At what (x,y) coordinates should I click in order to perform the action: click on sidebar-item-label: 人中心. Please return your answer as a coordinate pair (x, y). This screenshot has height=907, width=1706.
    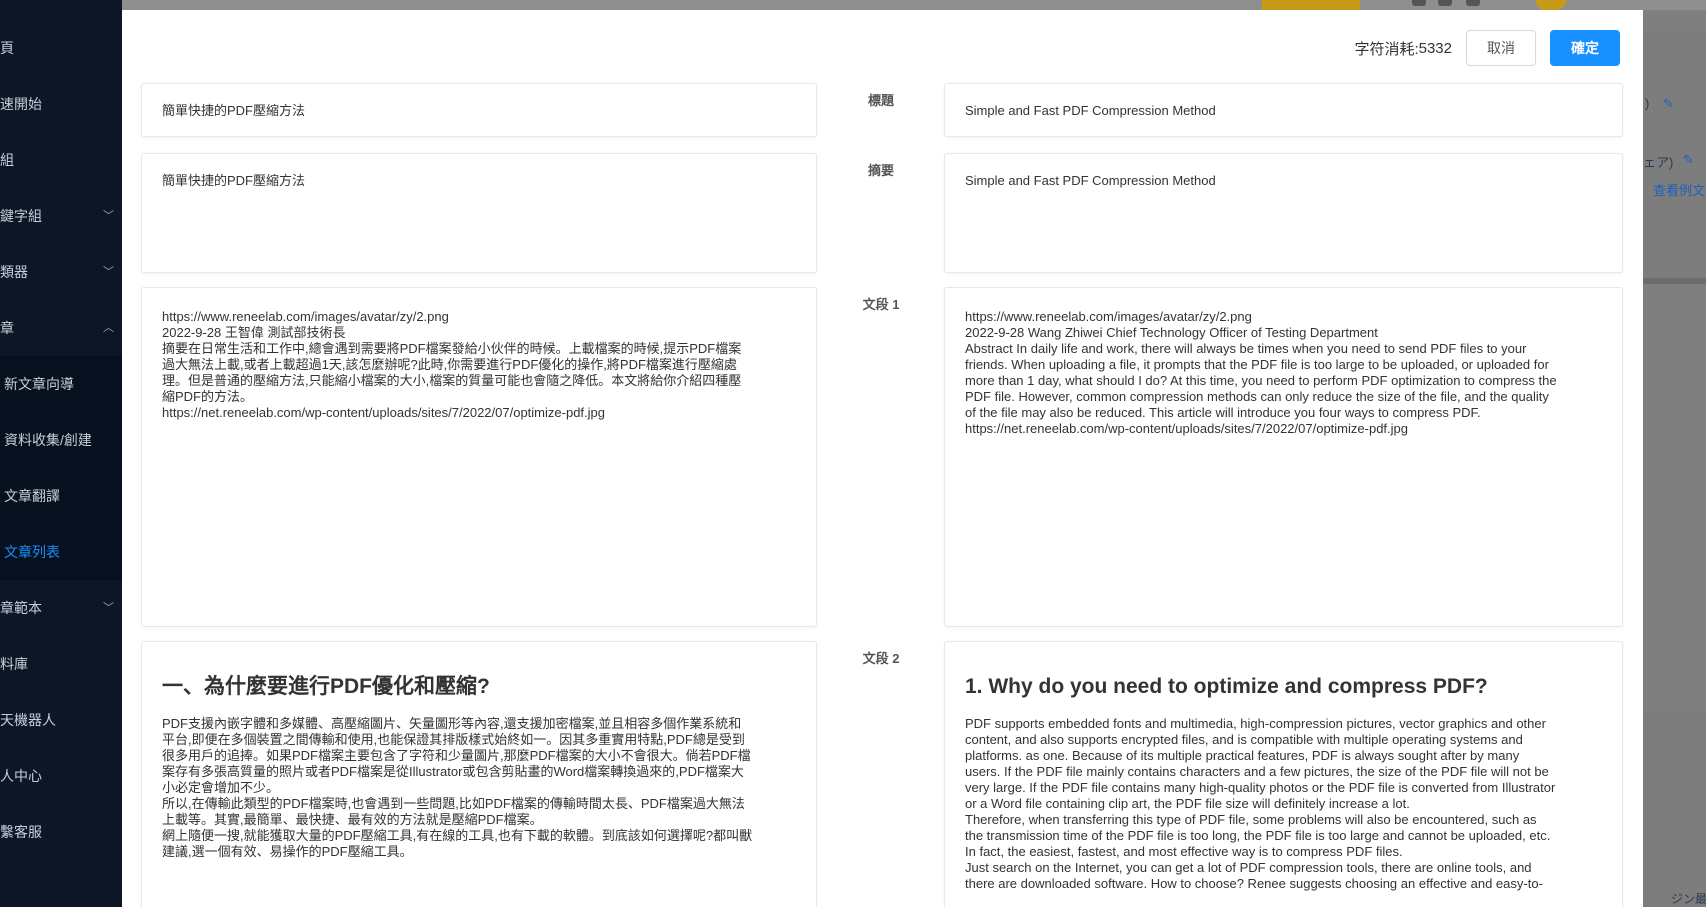
    Looking at the image, I should click on (21, 776).